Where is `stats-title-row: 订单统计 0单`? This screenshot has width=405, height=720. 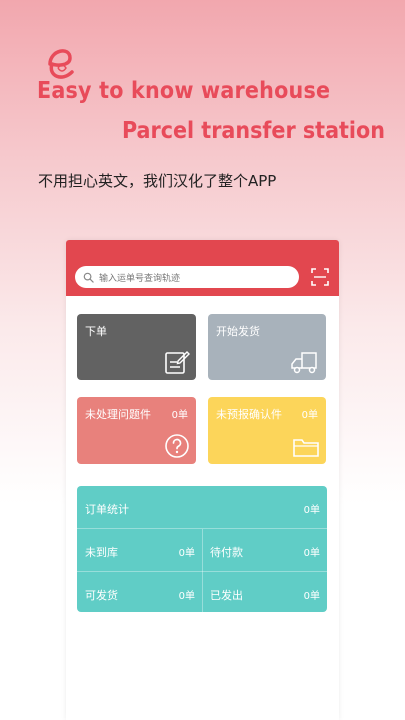 stats-title-row: 订单统计 0单 is located at coordinates (202, 507).